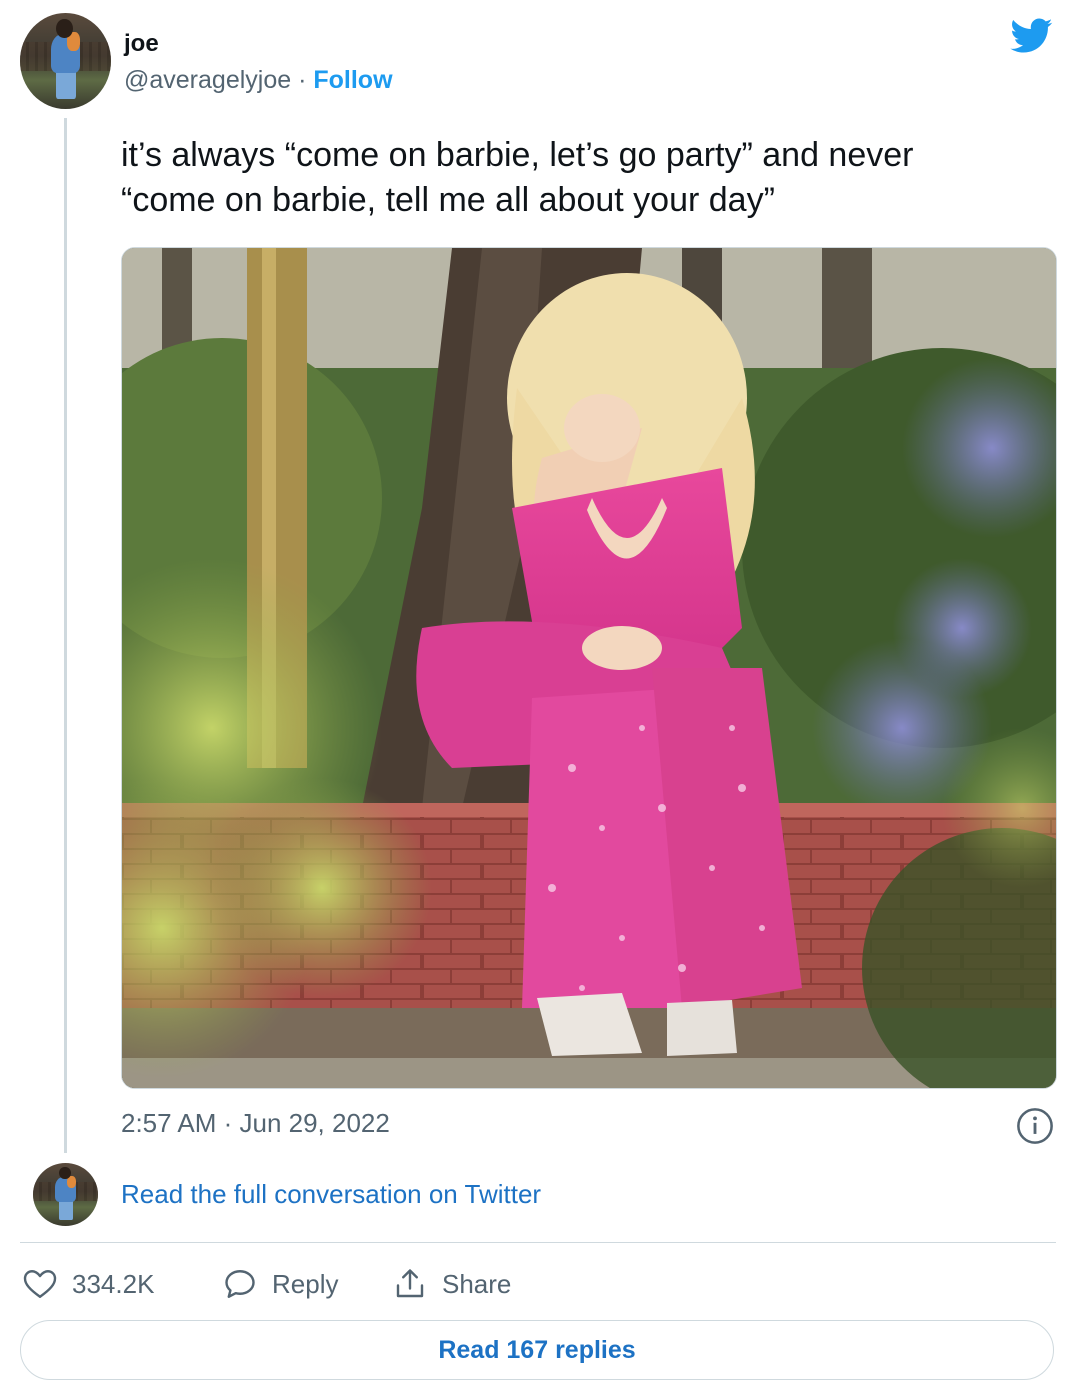 The width and height of the screenshot is (1082, 1398). What do you see at coordinates (477, 1283) in the screenshot?
I see `share-label: Share` at bounding box center [477, 1283].